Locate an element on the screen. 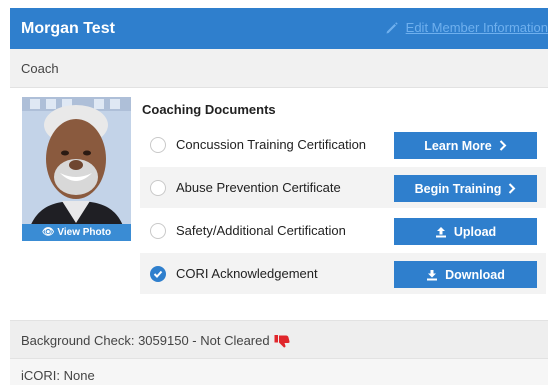  upload-icon is located at coordinates (440, 231).